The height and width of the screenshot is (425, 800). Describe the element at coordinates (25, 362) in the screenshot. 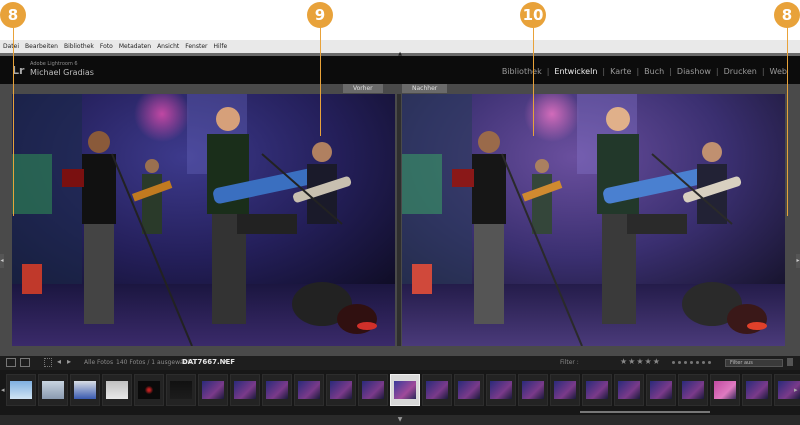

I see `second-window-icon` at that location.